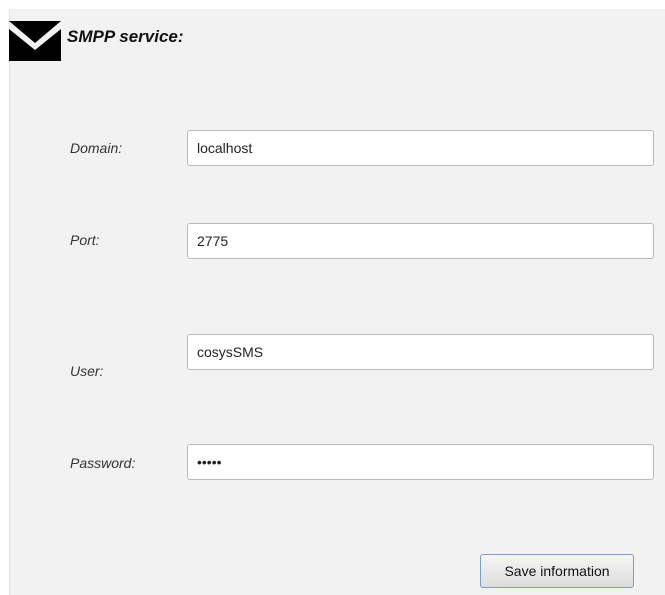  Describe the element at coordinates (420, 352) in the screenshot. I see `user-input` at that location.